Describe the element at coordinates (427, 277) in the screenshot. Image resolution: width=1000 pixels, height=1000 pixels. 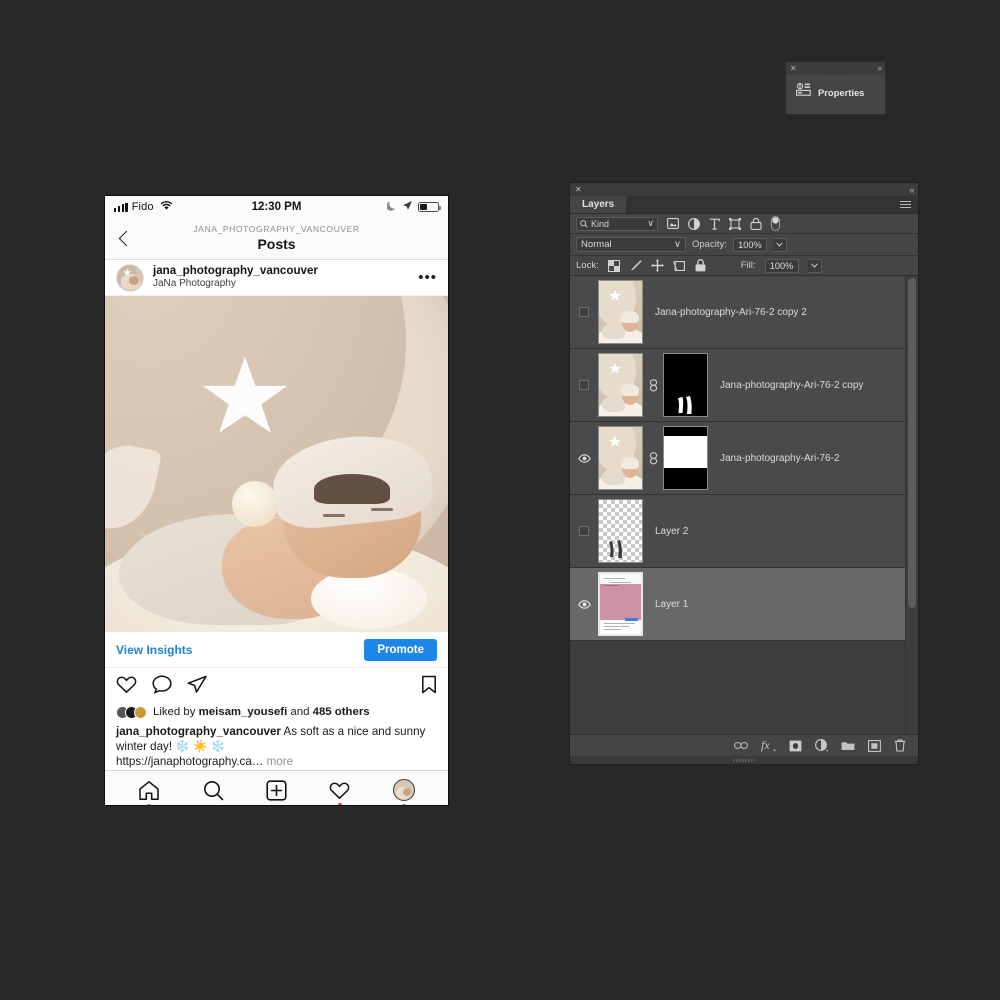
I see `more-options-icon: •••` at that location.